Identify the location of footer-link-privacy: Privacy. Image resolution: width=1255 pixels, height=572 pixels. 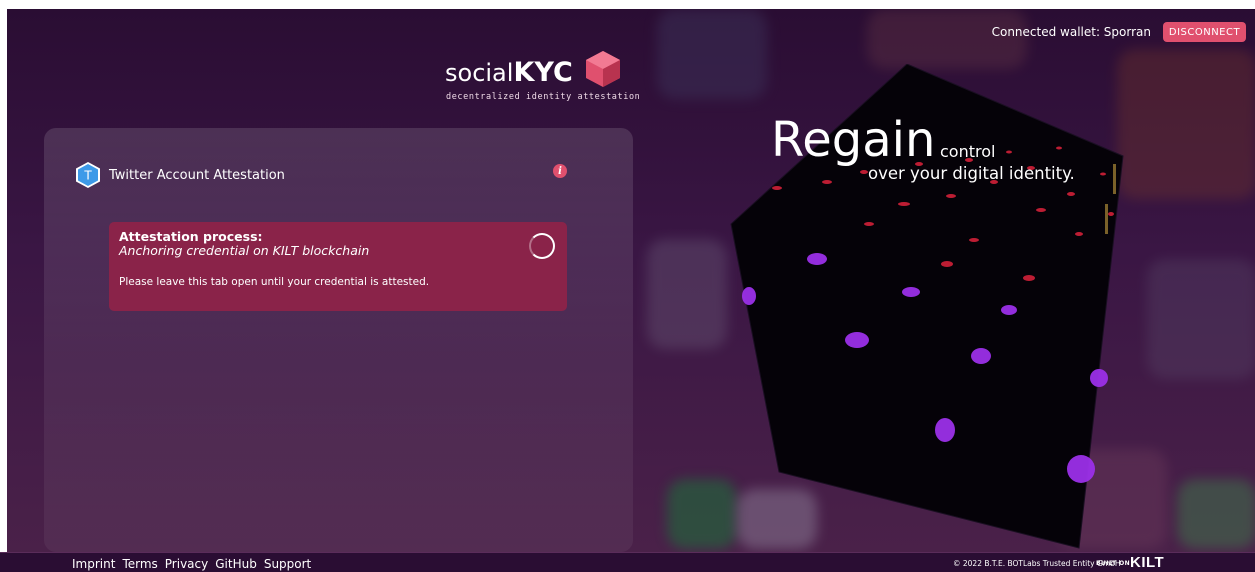
(186, 564).